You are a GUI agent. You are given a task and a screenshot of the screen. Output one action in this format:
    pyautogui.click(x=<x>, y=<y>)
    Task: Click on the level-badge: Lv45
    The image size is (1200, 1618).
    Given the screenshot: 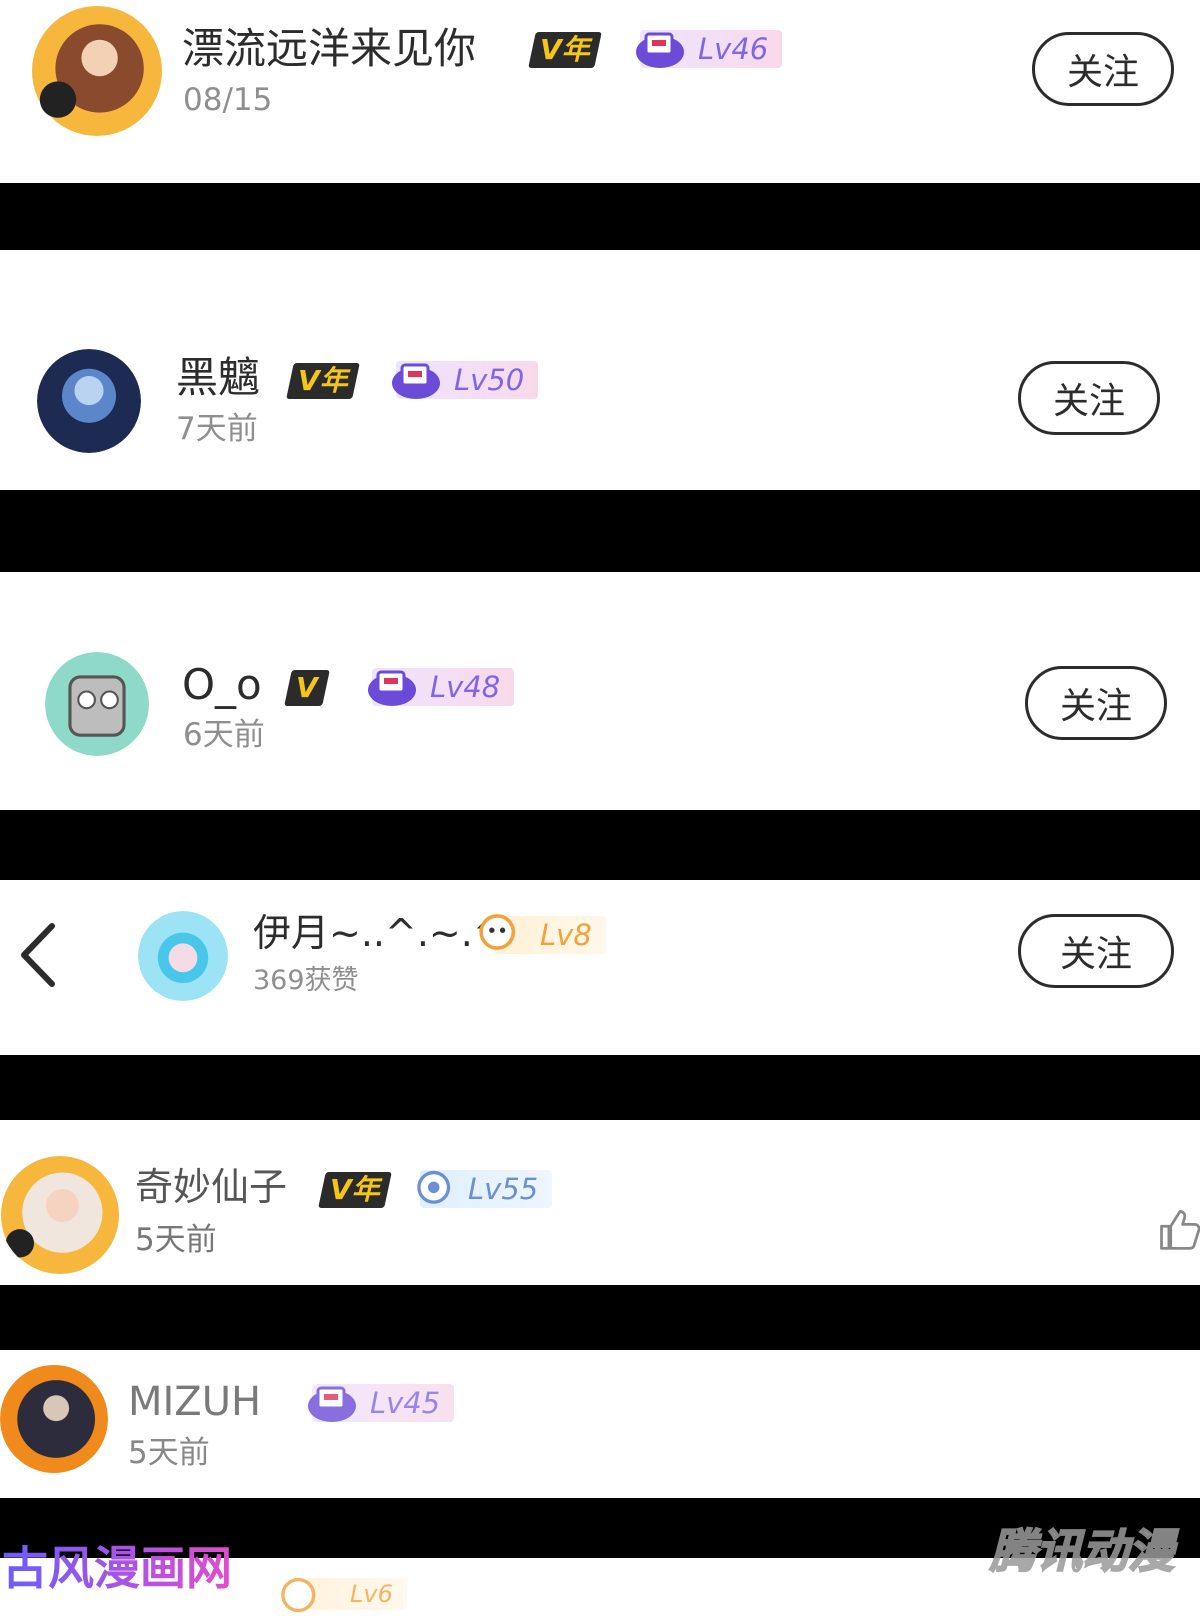 What is the action you would take?
    pyautogui.click(x=381, y=1403)
    